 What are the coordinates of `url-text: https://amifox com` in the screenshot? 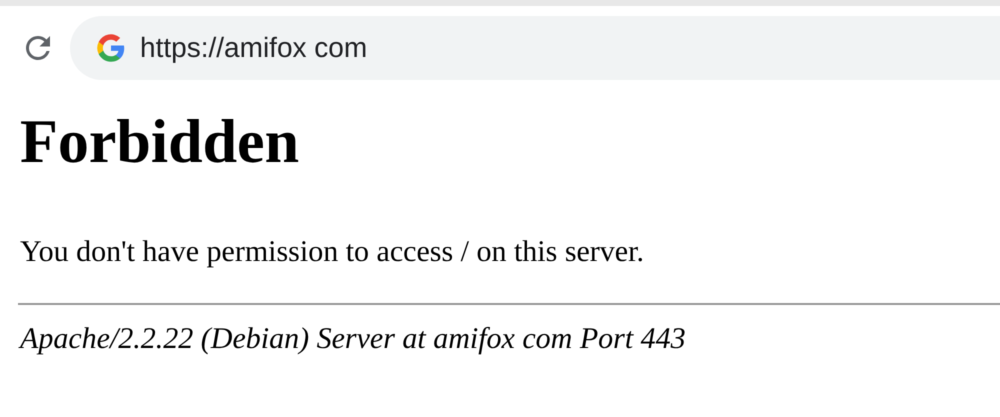 It's located at (254, 48).